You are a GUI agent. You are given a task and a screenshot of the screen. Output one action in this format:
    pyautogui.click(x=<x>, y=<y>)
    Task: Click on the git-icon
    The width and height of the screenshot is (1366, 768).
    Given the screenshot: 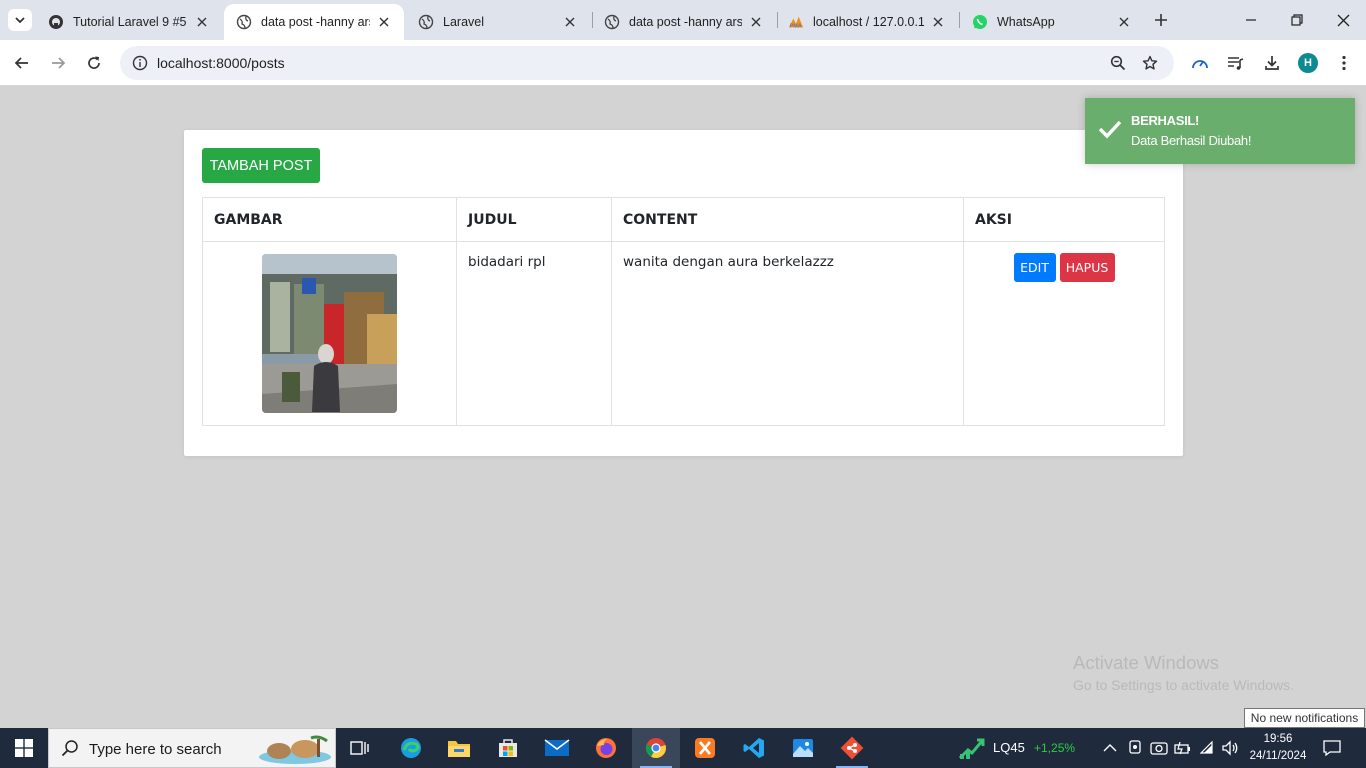 What is the action you would take?
    pyautogui.click(x=852, y=748)
    